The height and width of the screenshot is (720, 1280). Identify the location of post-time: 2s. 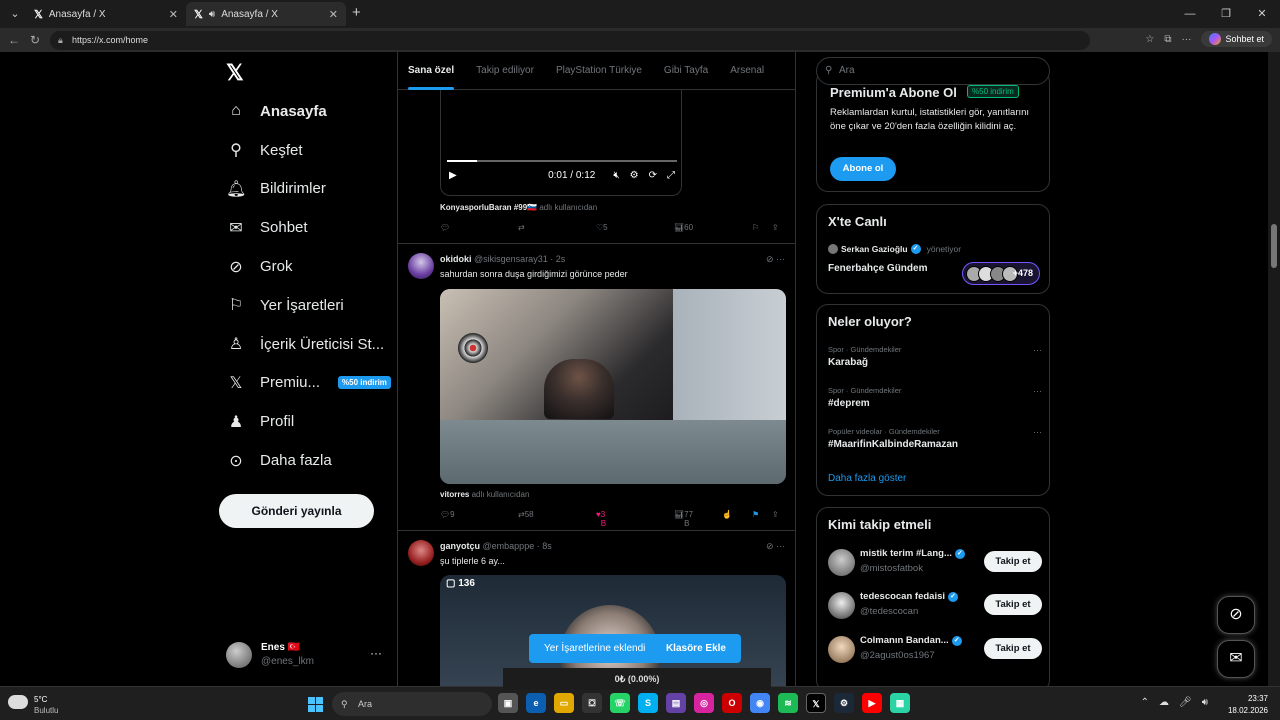
(561, 259).